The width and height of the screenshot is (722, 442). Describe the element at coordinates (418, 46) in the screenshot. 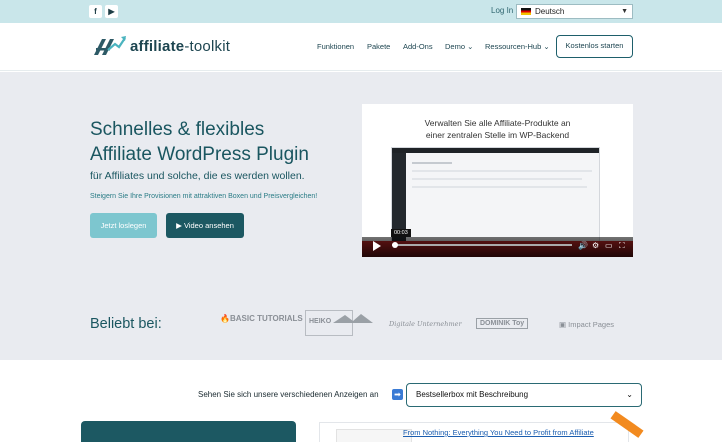

I see `nav-add-ons: Add-Ons` at that location.